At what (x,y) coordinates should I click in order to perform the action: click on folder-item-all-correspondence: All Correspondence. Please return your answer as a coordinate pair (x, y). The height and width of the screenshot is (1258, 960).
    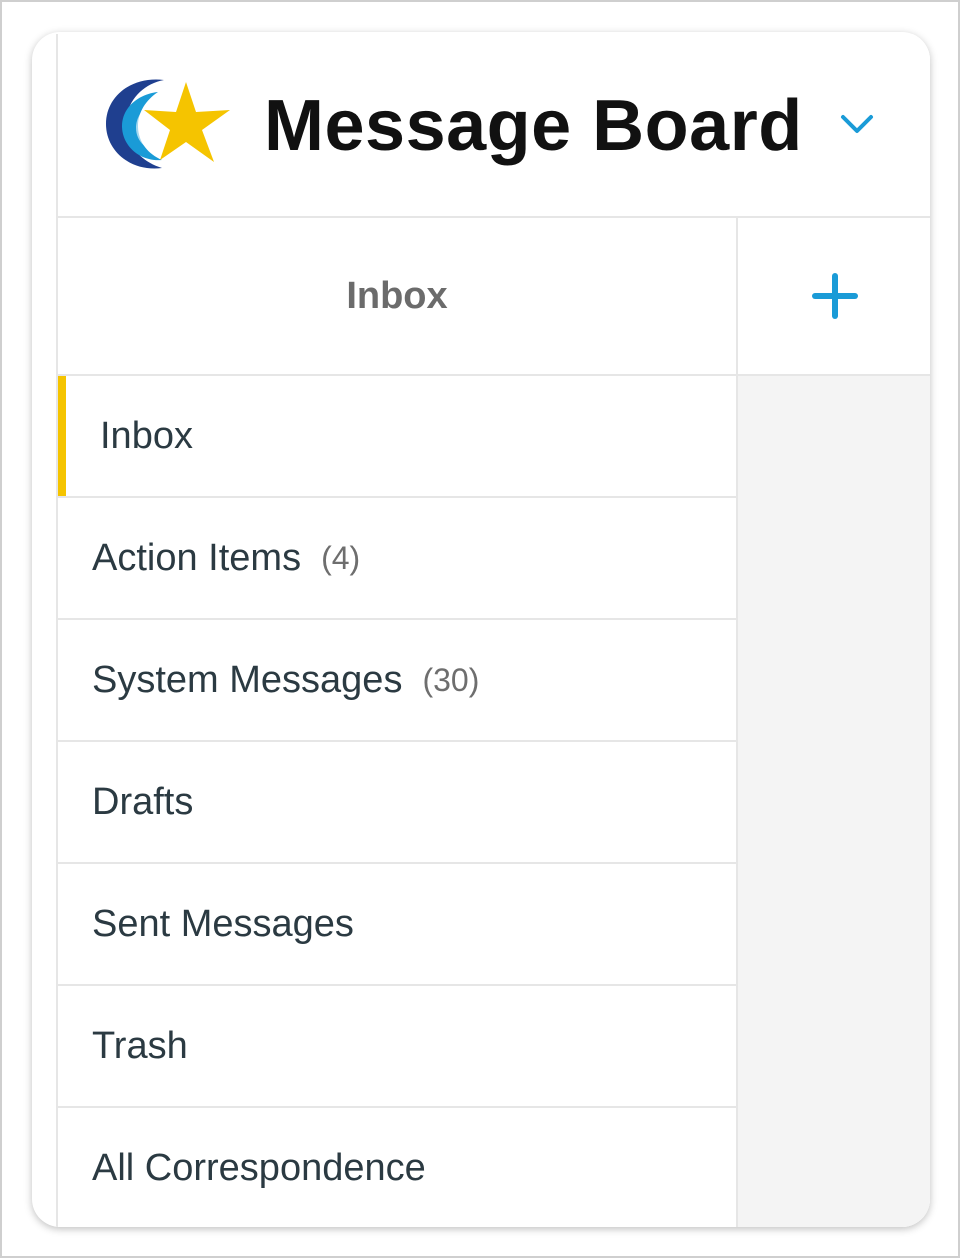
    Looking at the image, I should click on (397, 1167).